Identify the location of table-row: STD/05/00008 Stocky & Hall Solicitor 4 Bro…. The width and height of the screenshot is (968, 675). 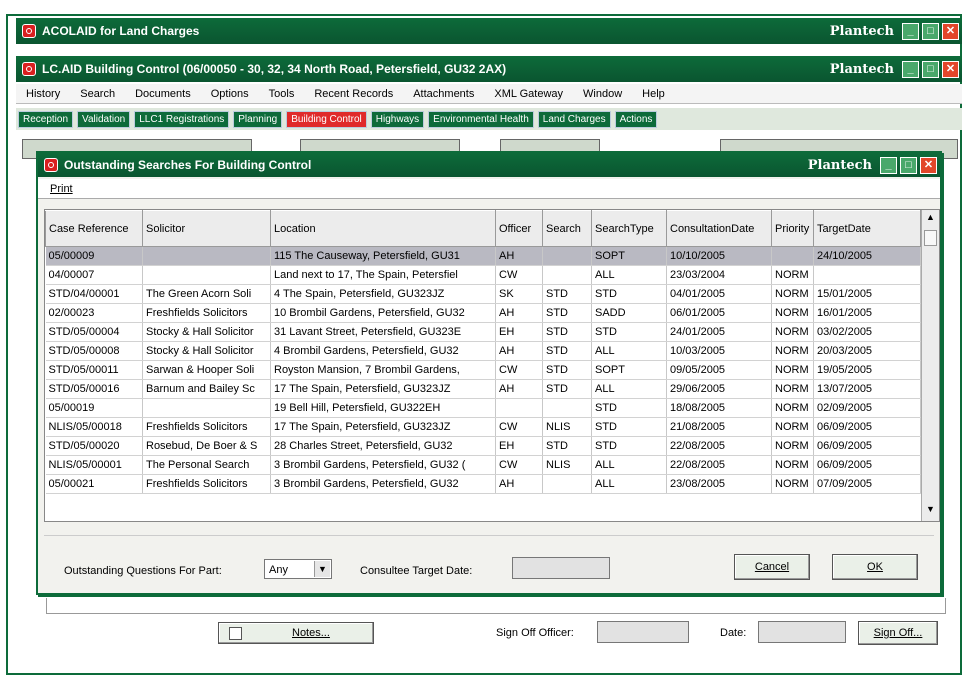
(483, 351).